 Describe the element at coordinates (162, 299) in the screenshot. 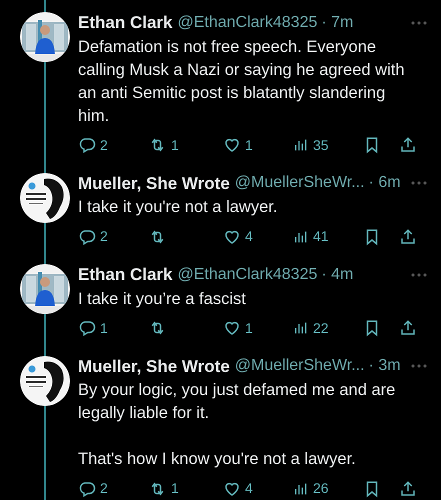

I see `post-text: I take it you’re a fascist` at that location.